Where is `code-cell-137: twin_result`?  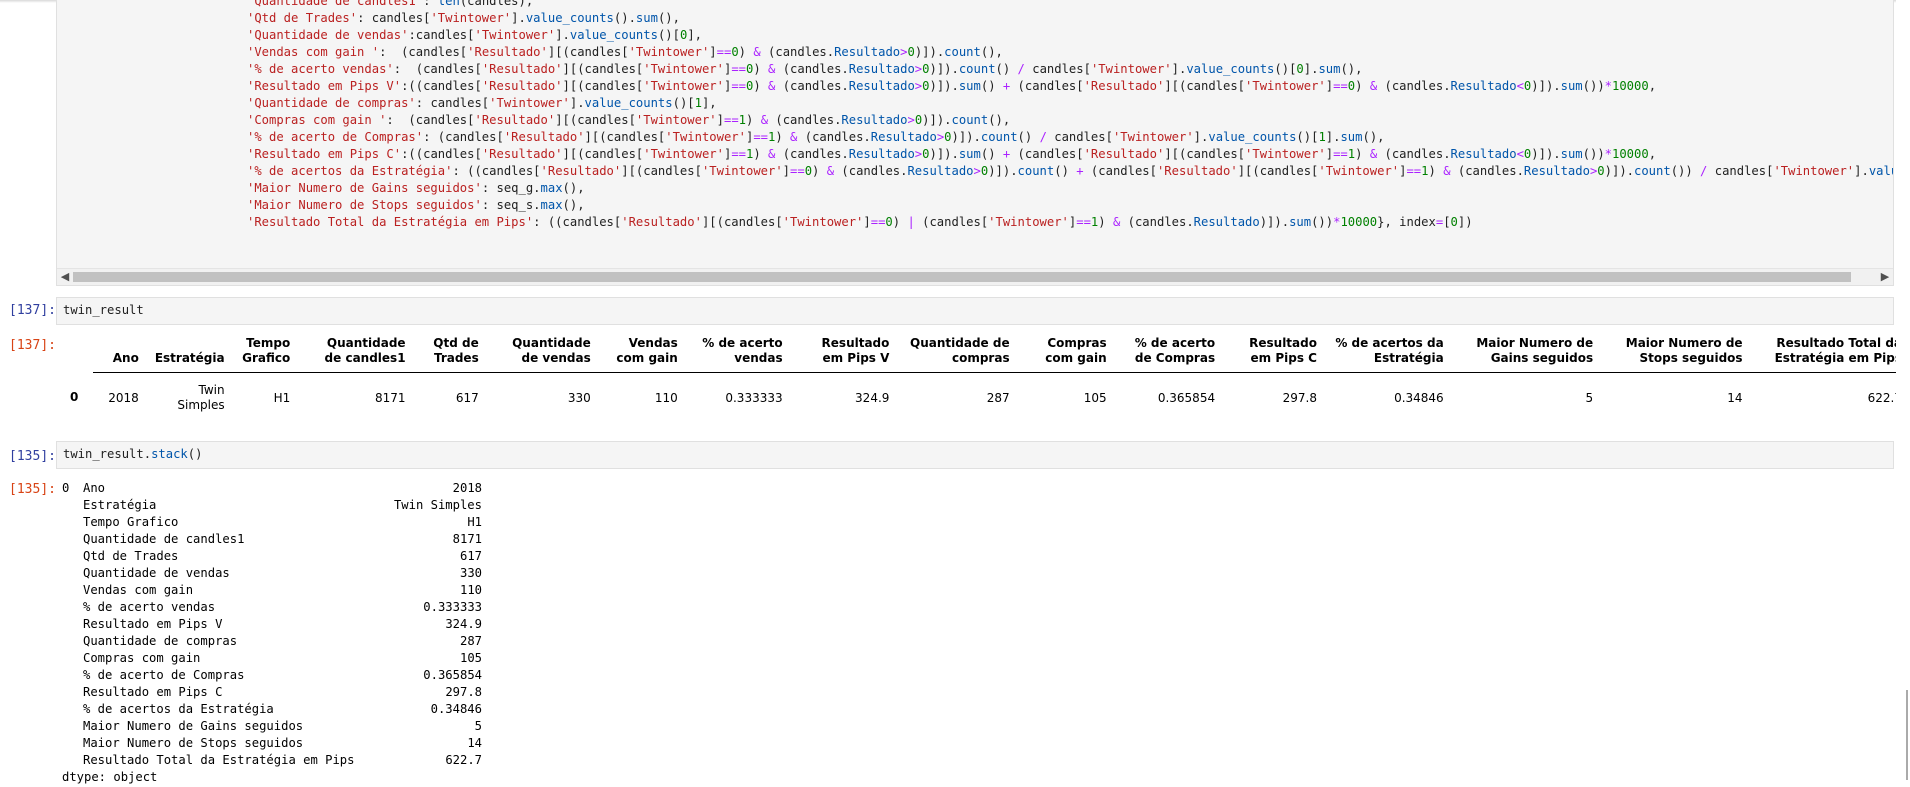
code-cell-137: twin_result is located at coordinates (975, 311).